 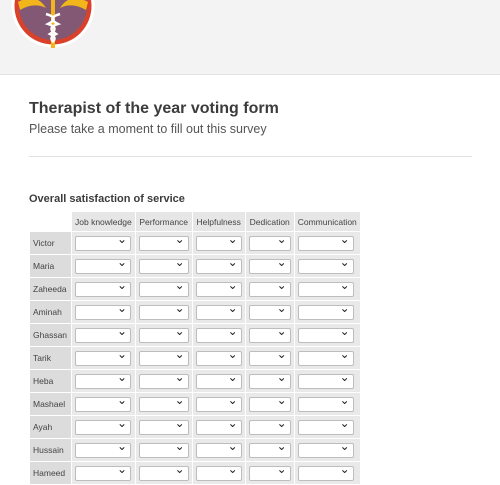 What do you see at coordinates (50, 358) in the screenshot?
I see `row-label: Tarik` at bounding box center [50, 358].